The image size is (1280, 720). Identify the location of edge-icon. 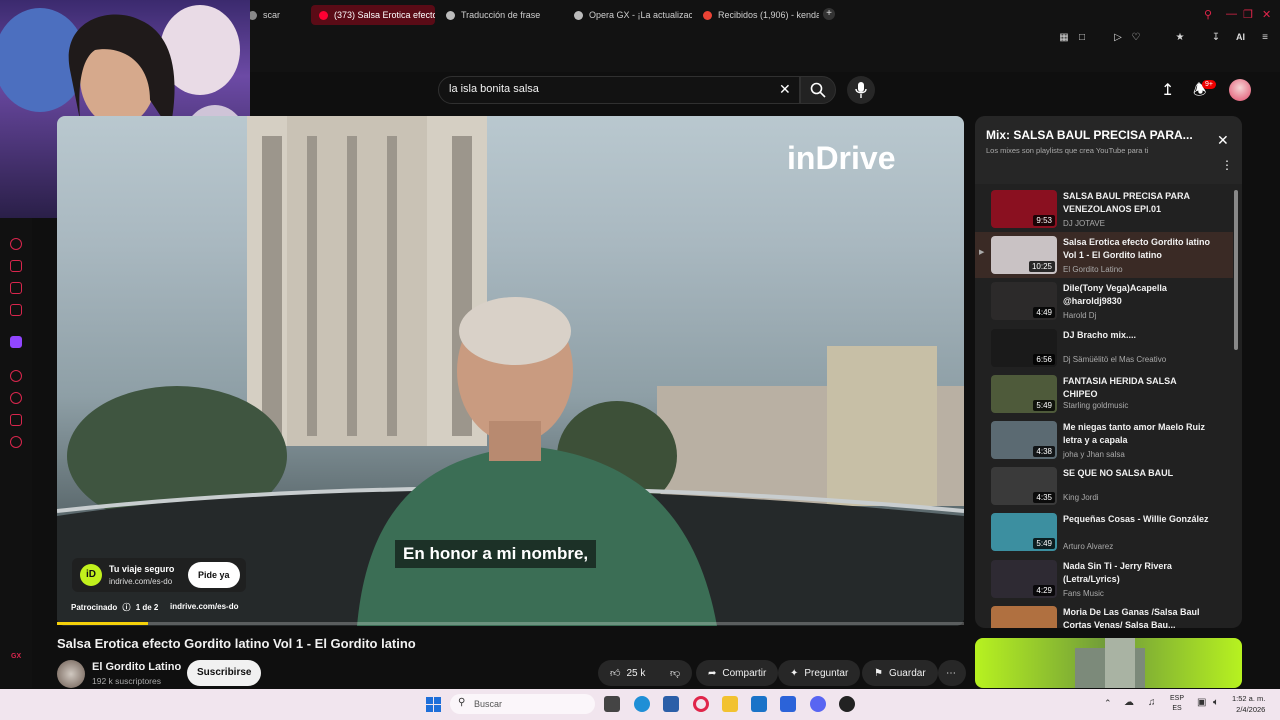
(642, 704).